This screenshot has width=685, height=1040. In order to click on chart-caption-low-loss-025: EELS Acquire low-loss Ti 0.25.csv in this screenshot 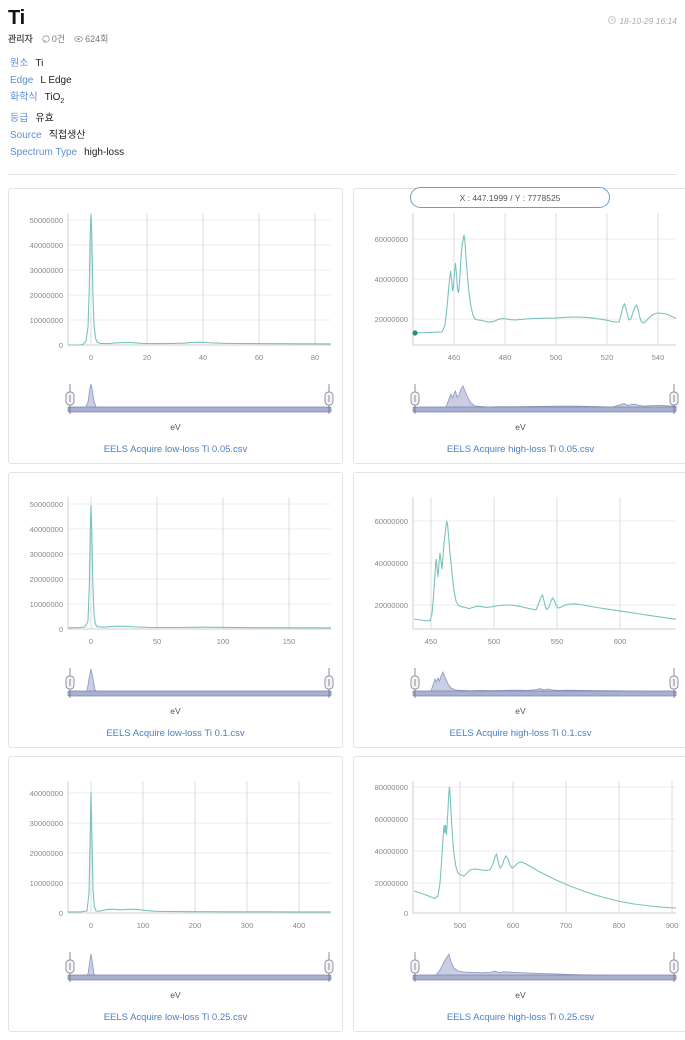, I will do `click(175, 1019)`.